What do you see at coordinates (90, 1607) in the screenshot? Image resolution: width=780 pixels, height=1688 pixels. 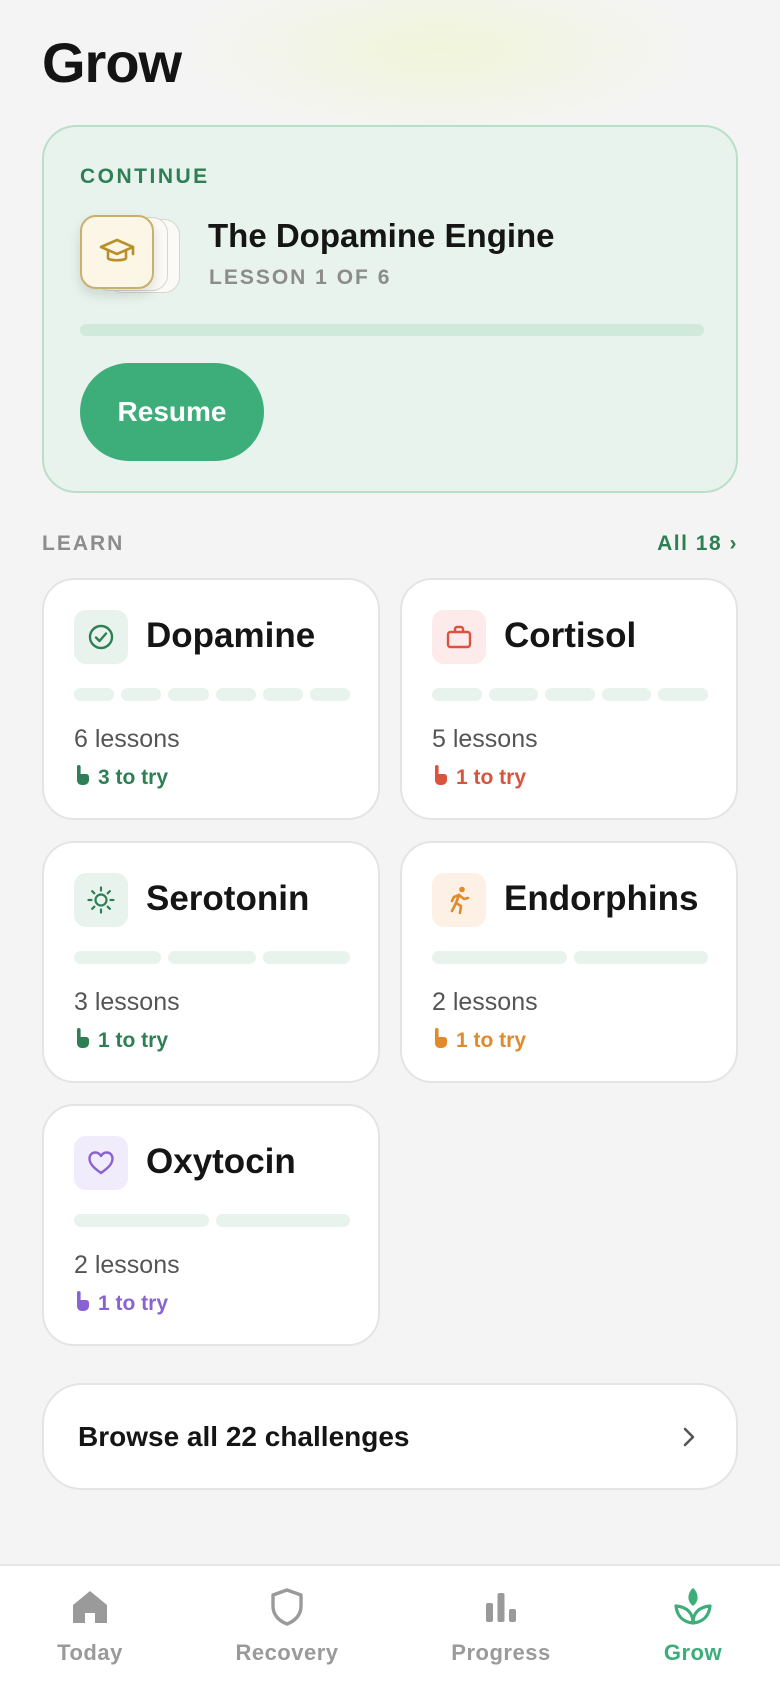 I see `home-icon` at bounding box center [90, 1607].